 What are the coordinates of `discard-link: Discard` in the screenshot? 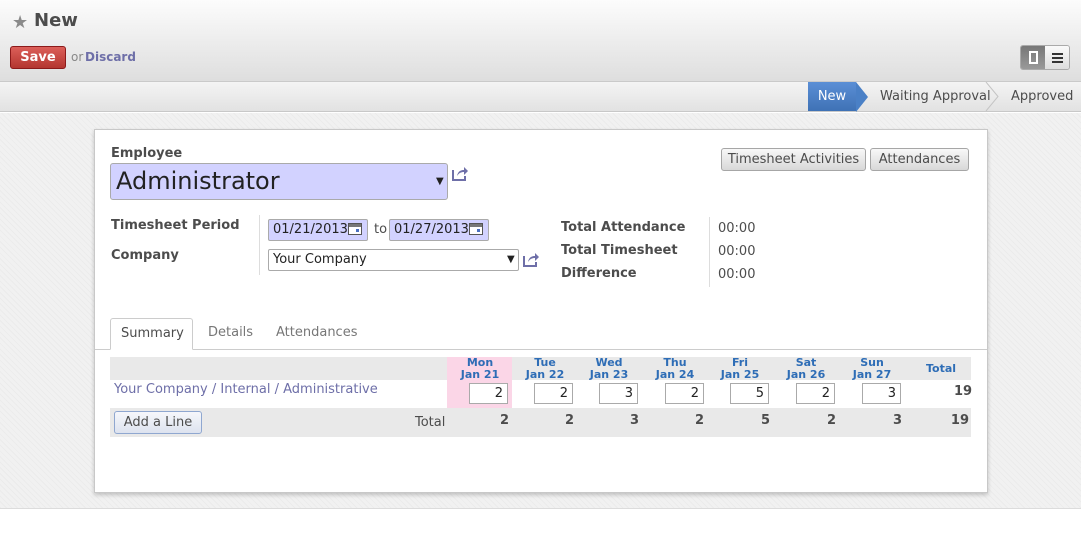 It's located at (110, 57).